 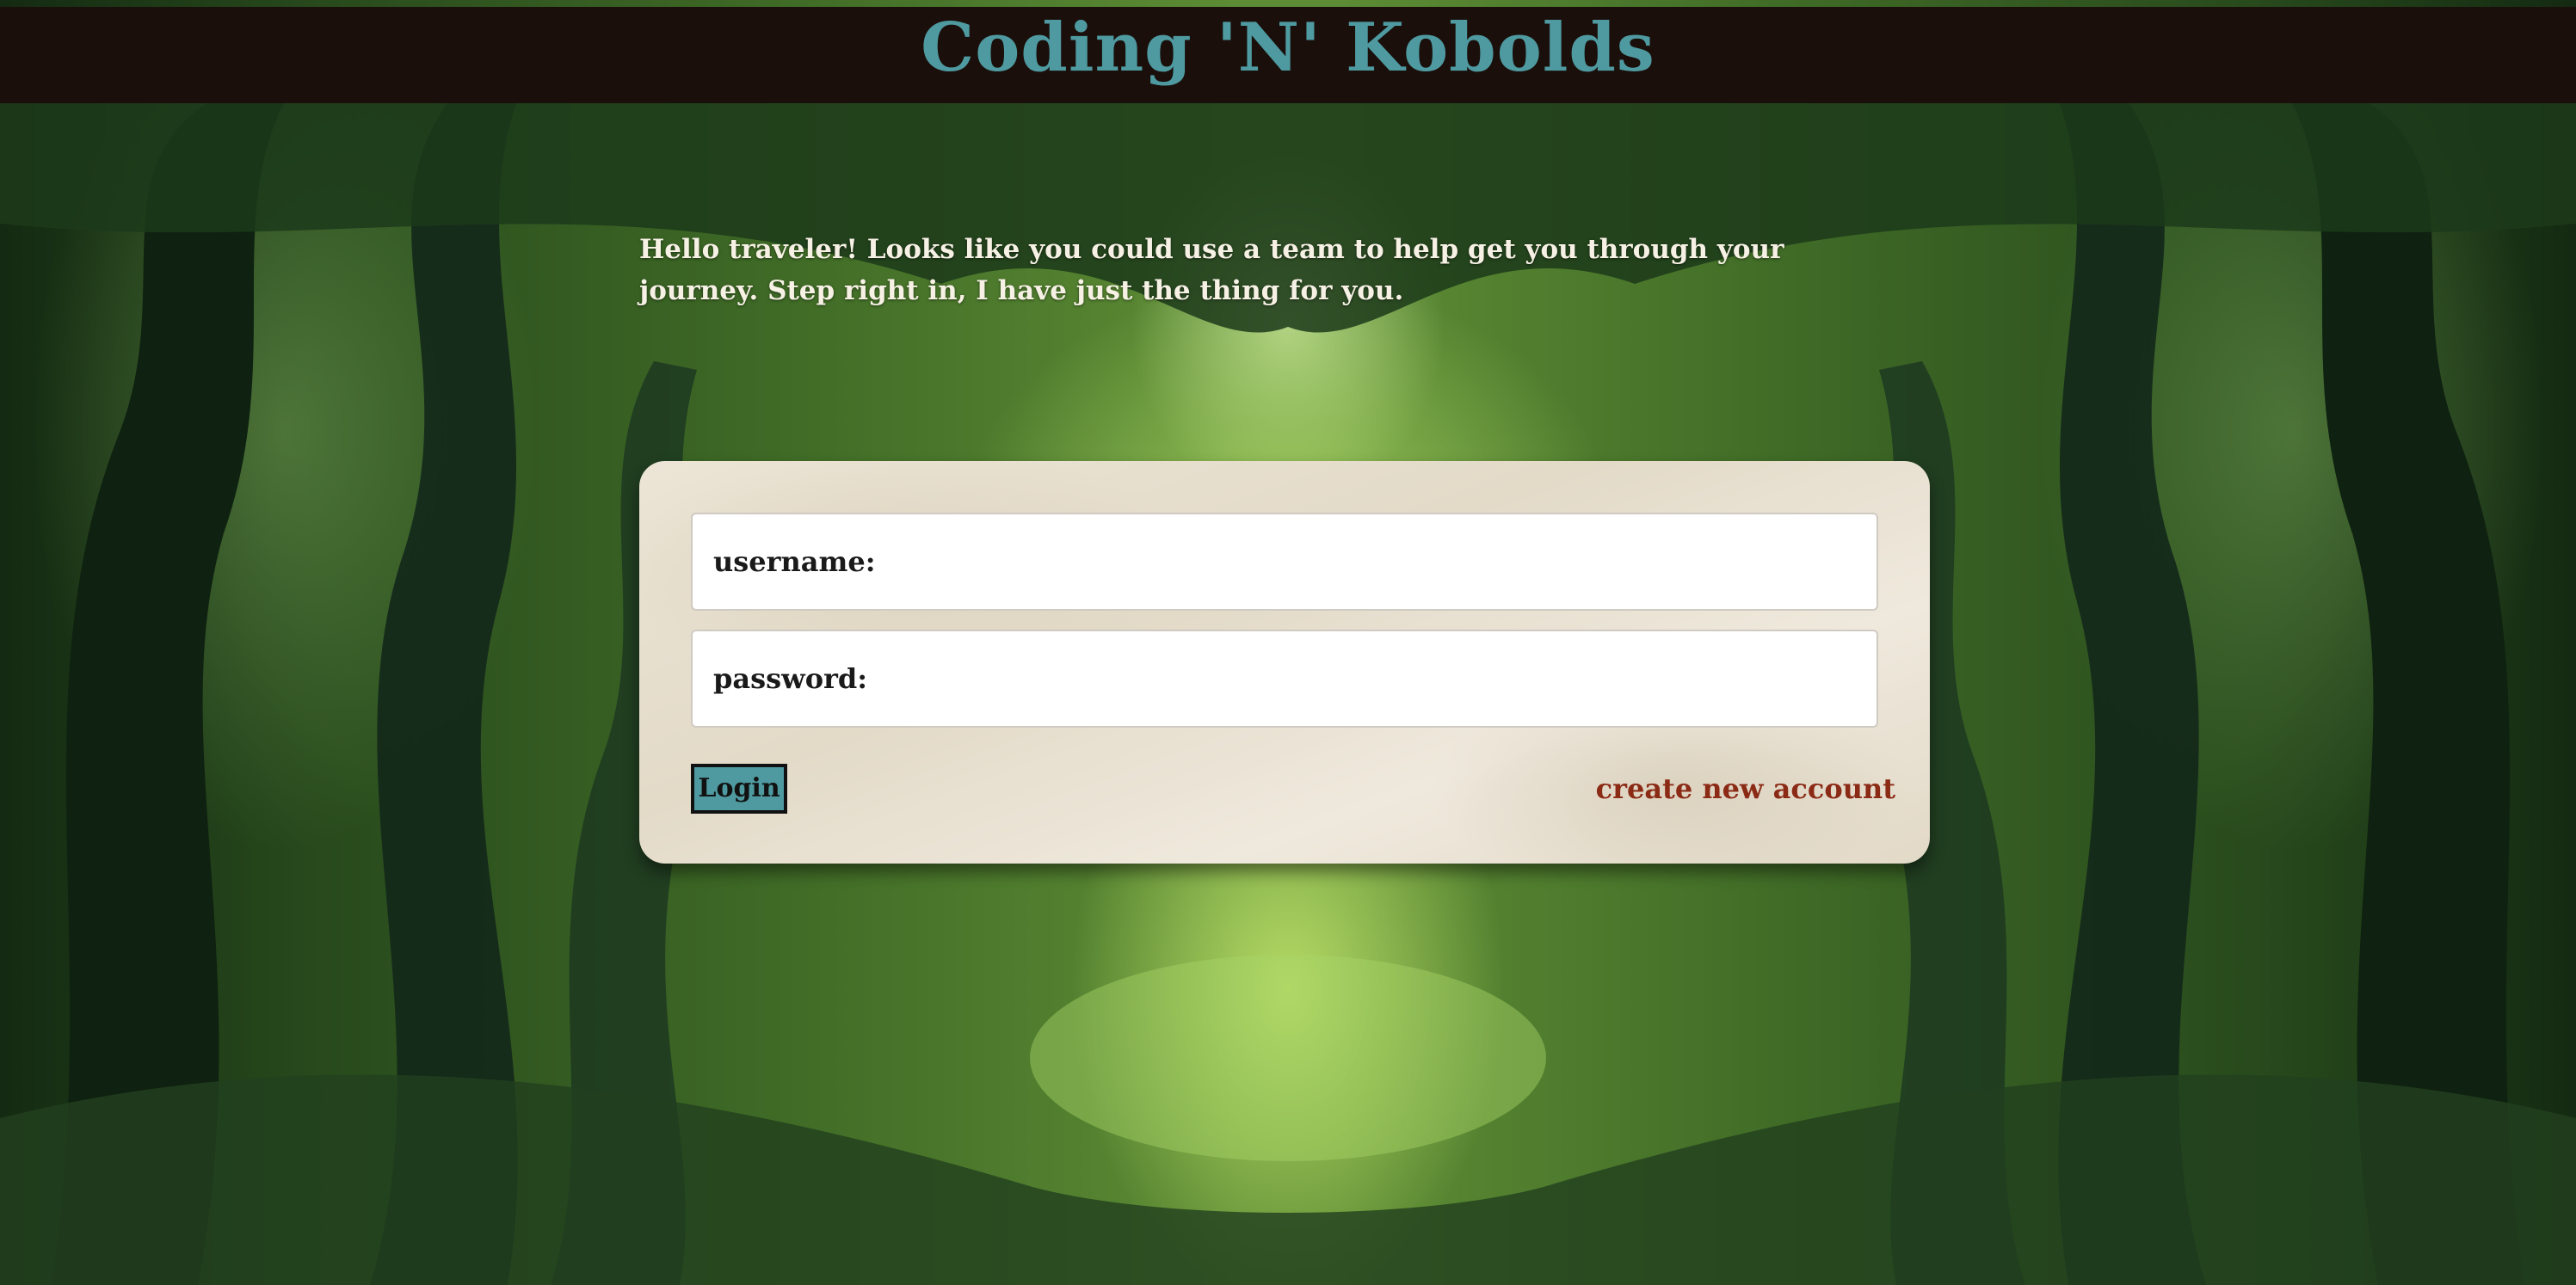 What do you see at coordinates (1288, 48) in the screenshot?
I see `site-title: Coding 'N' Kobolds` at bounding box center [1288, 48].